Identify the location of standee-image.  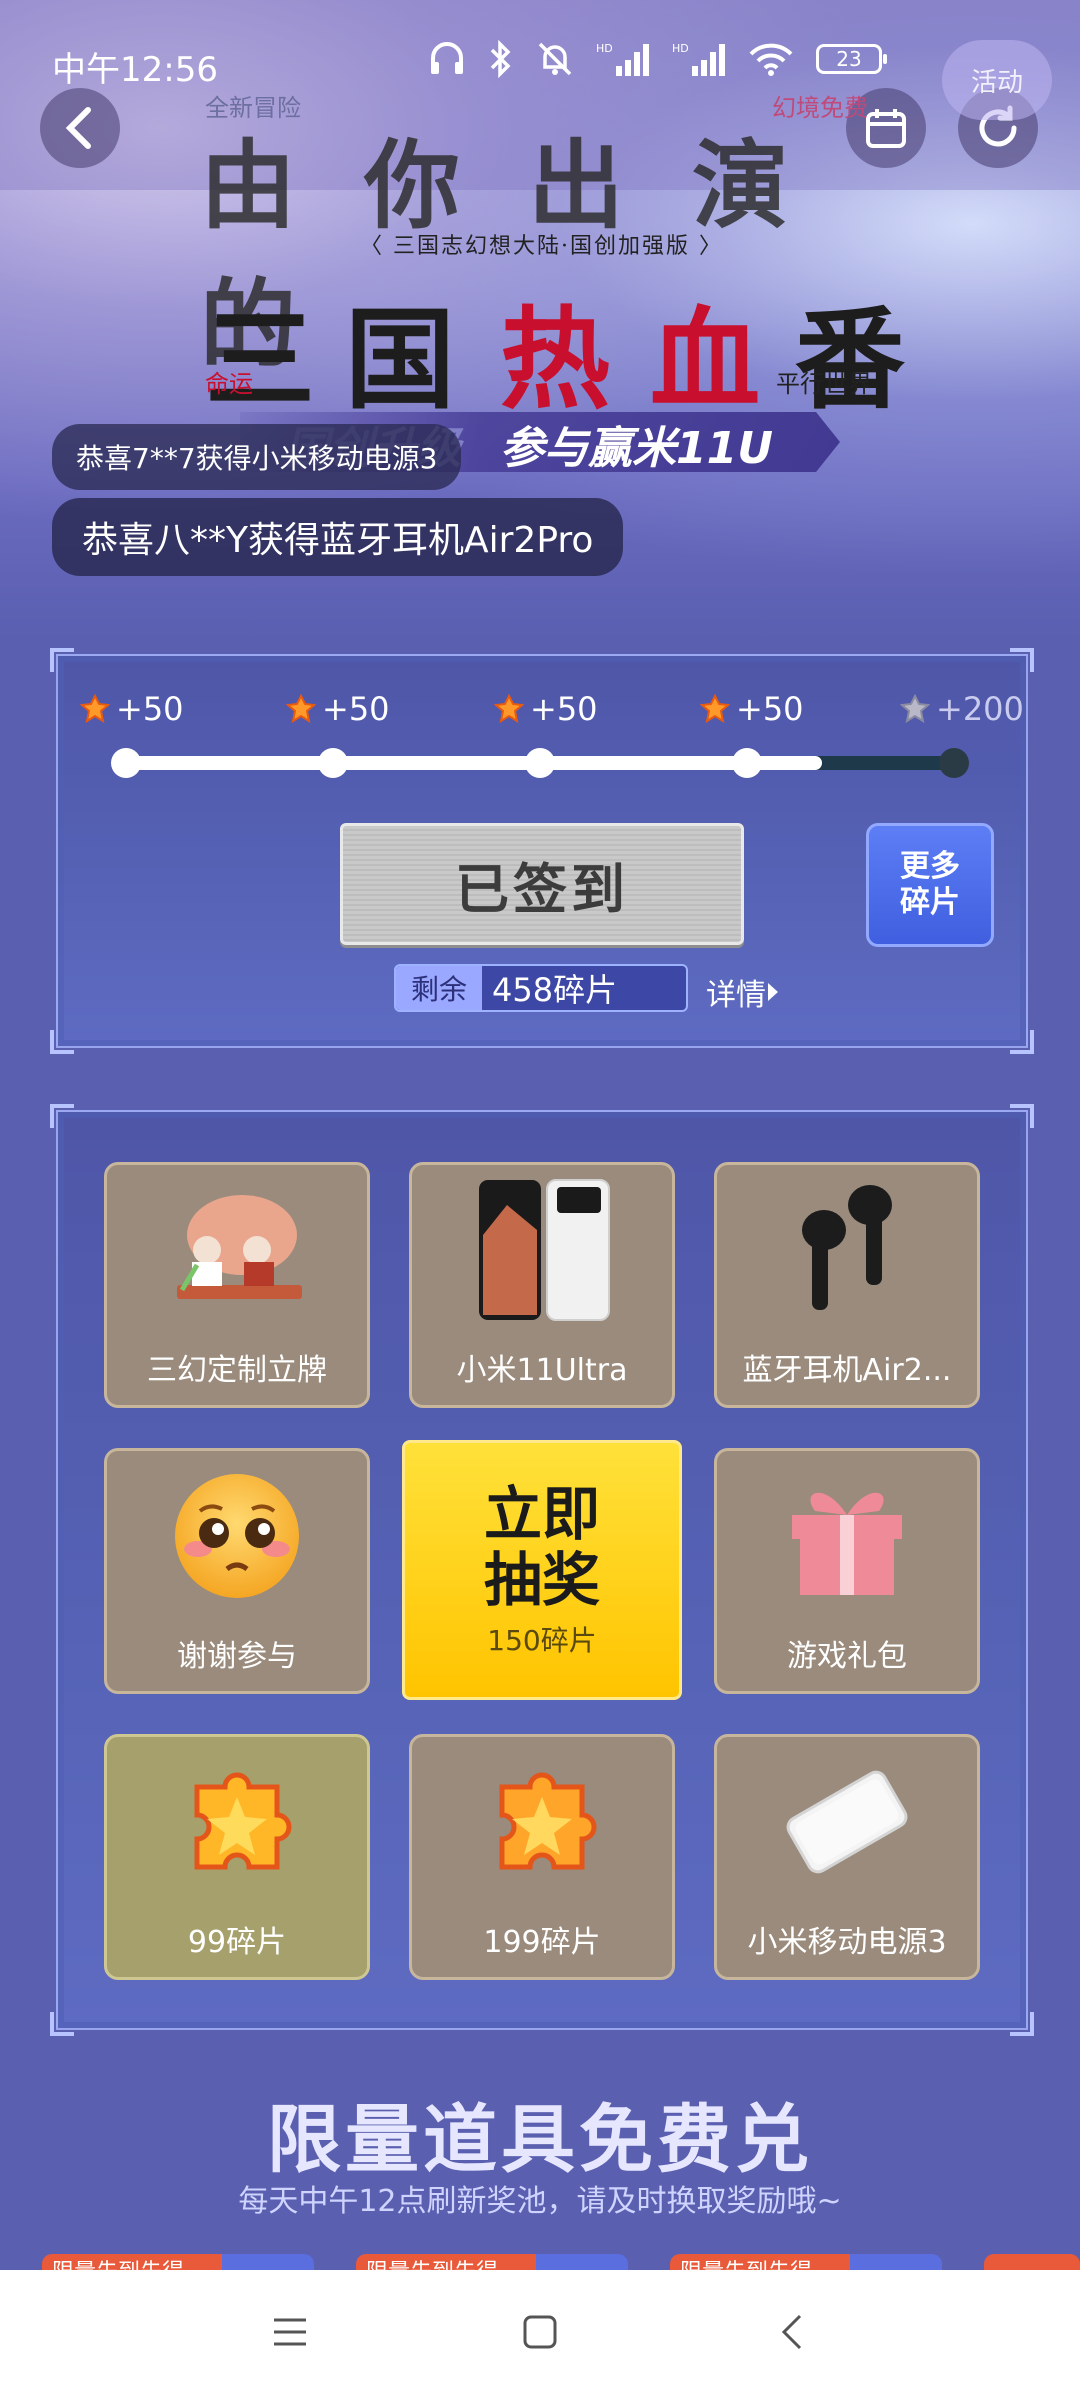
(237, 1250).